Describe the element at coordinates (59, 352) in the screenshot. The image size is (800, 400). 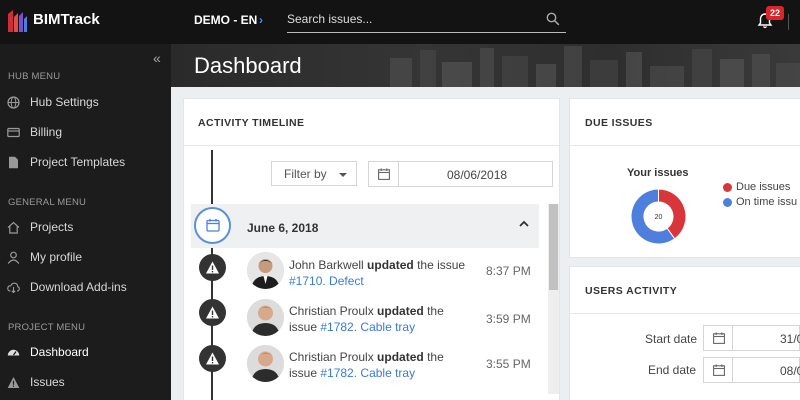
I see `sidebar-item-label: Dashboard` at that location.